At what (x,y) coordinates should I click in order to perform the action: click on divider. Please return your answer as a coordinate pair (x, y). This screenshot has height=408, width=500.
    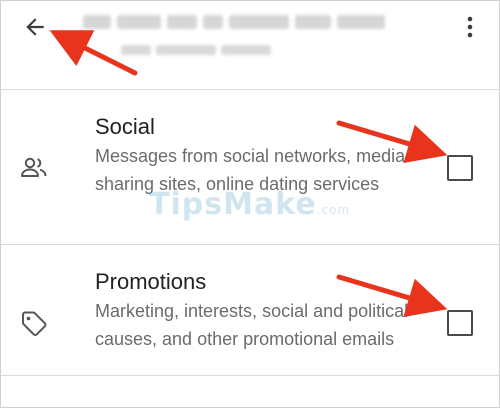
    Looking at the image, I should click on (250, 375).